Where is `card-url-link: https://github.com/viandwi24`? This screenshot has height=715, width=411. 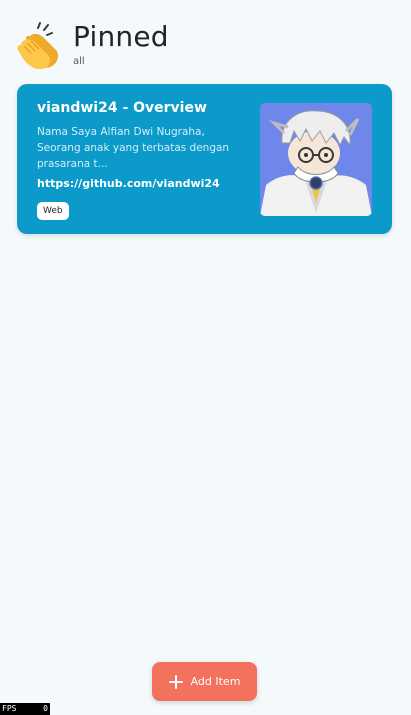 card-url-link: https://github.com/viandwi24 is located at coordinates (128, 183).